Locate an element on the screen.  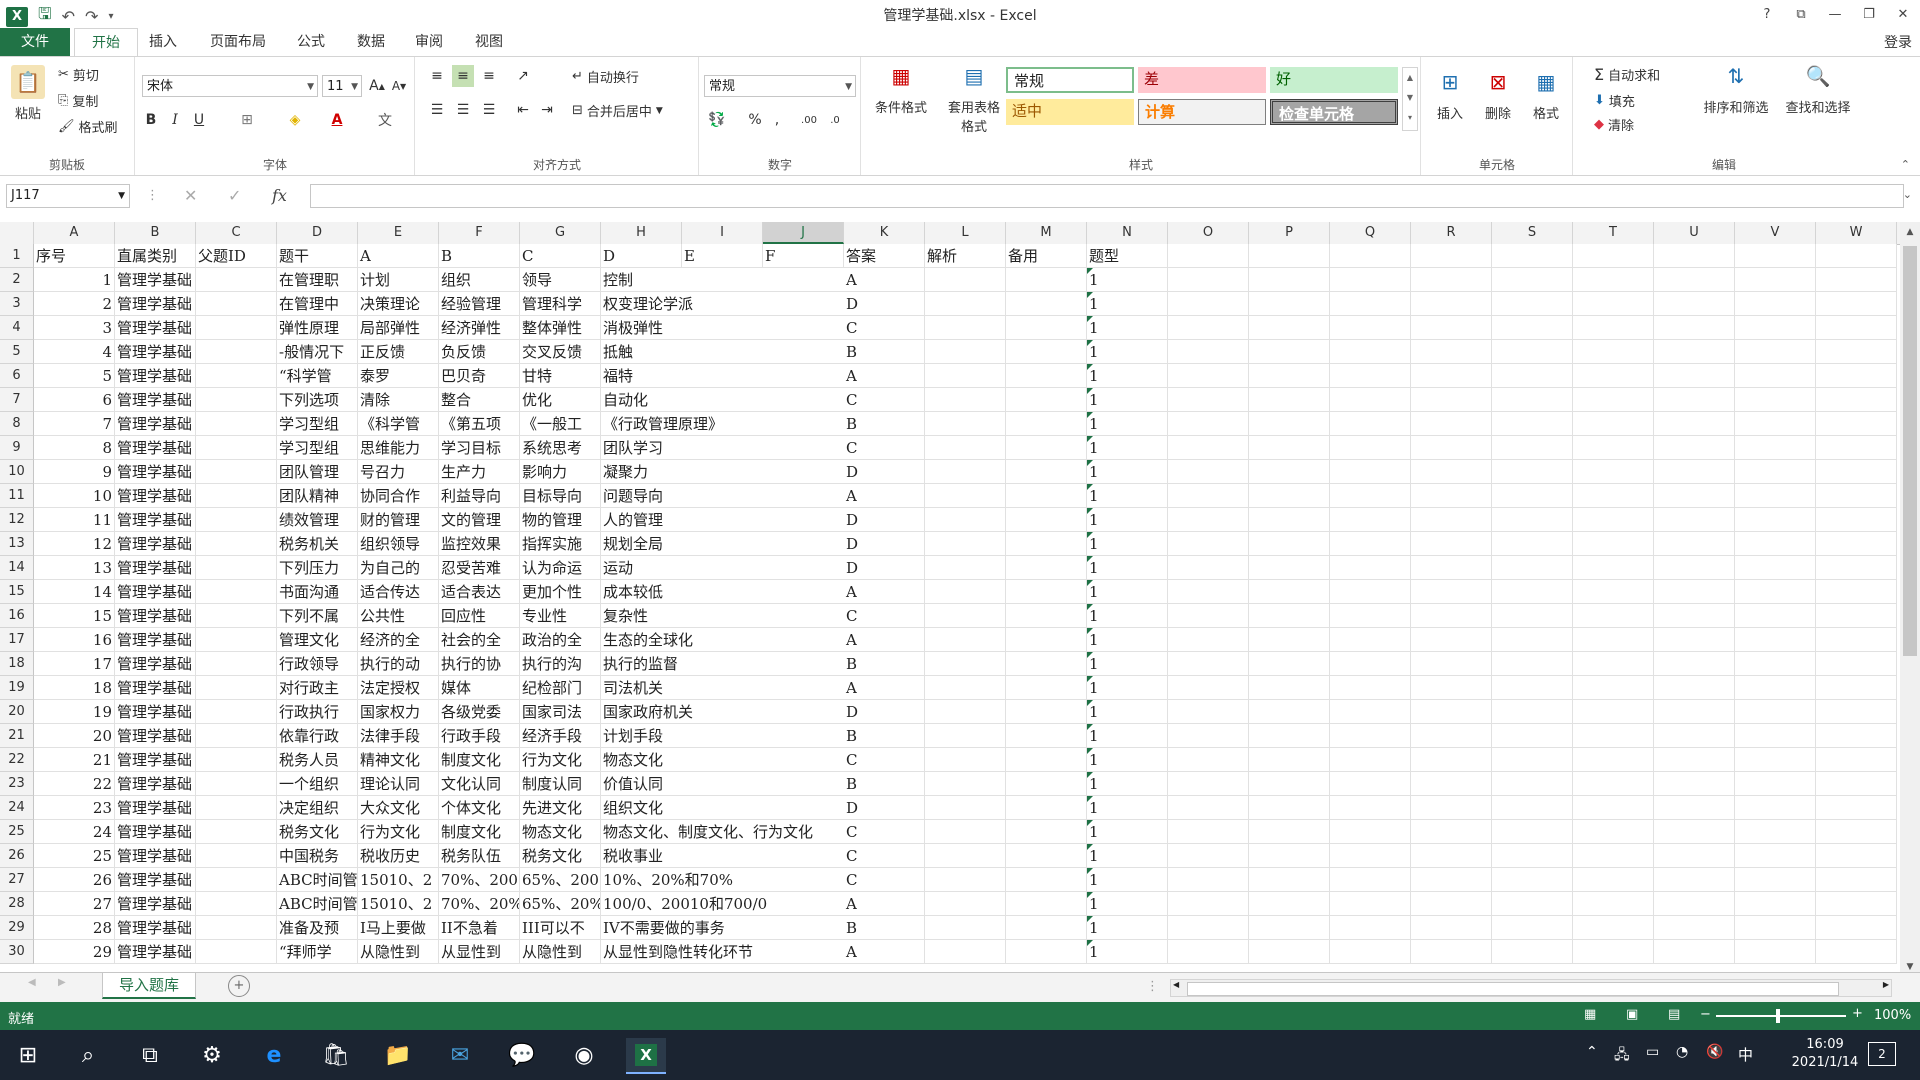
clear-button: ◆ 清除 is located at coordinates (1614, 124).